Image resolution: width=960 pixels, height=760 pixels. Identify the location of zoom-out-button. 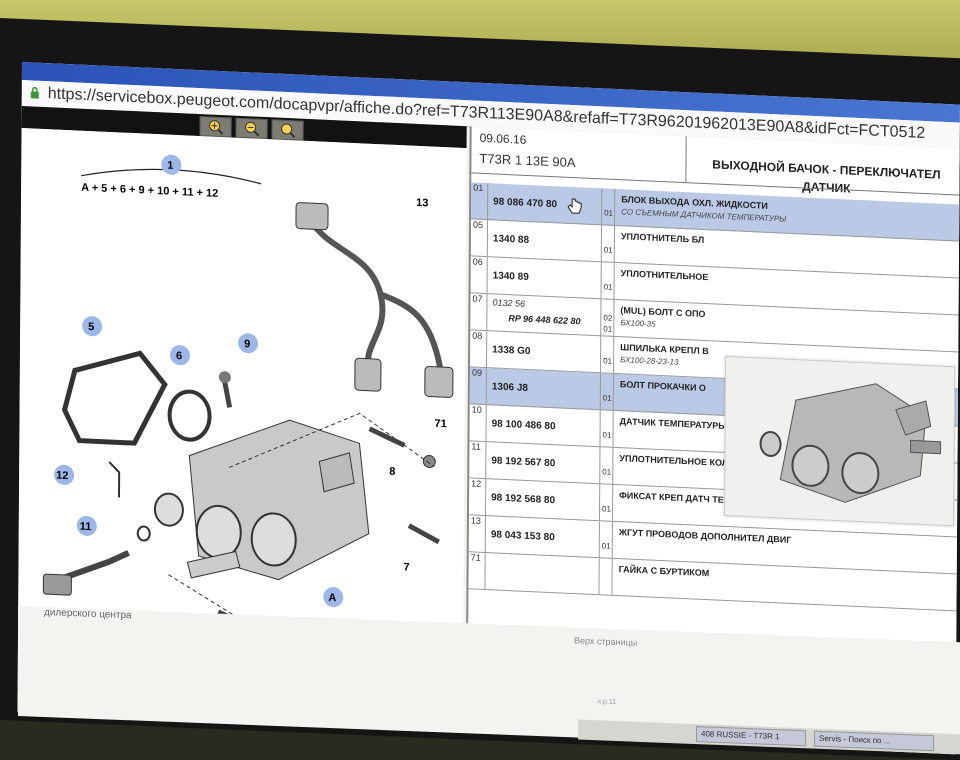
(252, 128).